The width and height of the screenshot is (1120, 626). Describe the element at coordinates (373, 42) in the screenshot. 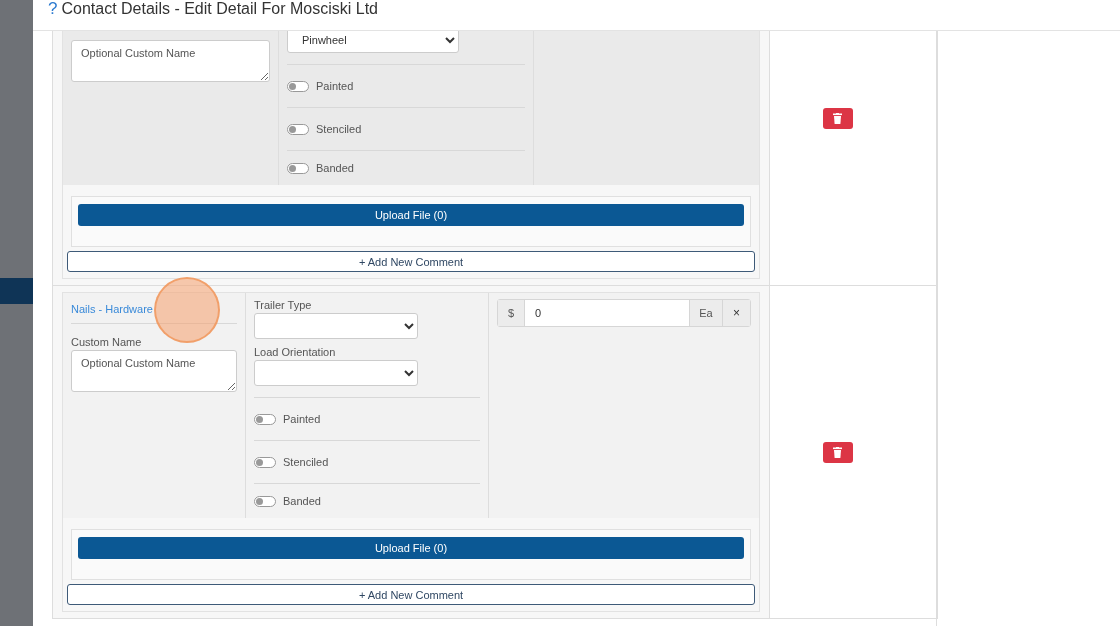

I see `dropdown: Pinwheel` at that location.